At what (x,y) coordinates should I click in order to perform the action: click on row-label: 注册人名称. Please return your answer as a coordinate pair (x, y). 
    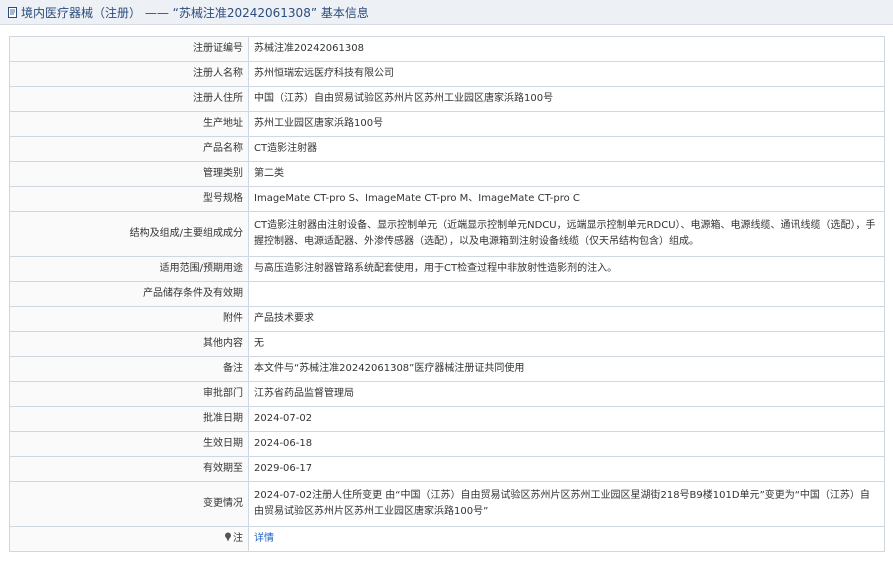
    Looking at the image, I should click on (129, 74).